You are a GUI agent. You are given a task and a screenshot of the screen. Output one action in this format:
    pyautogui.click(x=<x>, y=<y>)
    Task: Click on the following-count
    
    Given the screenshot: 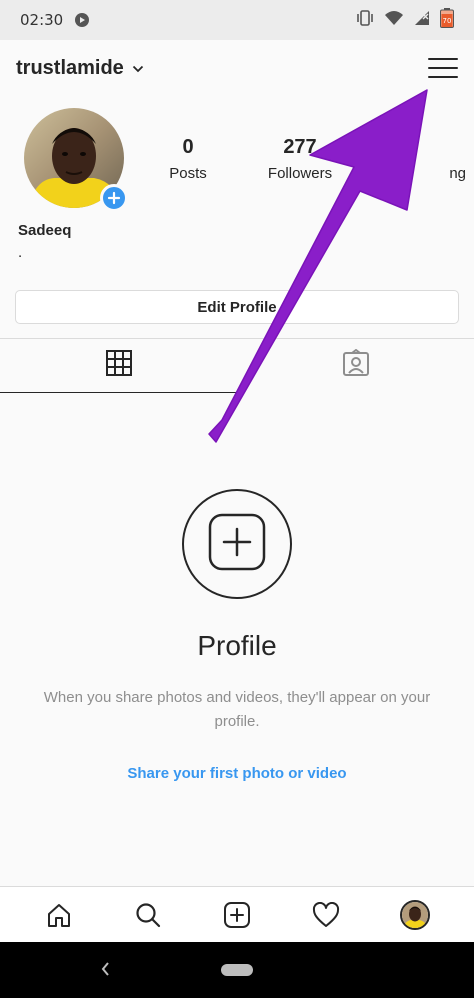 What is the action you would take?
    pyautogui.click(x=422, y=147)
    